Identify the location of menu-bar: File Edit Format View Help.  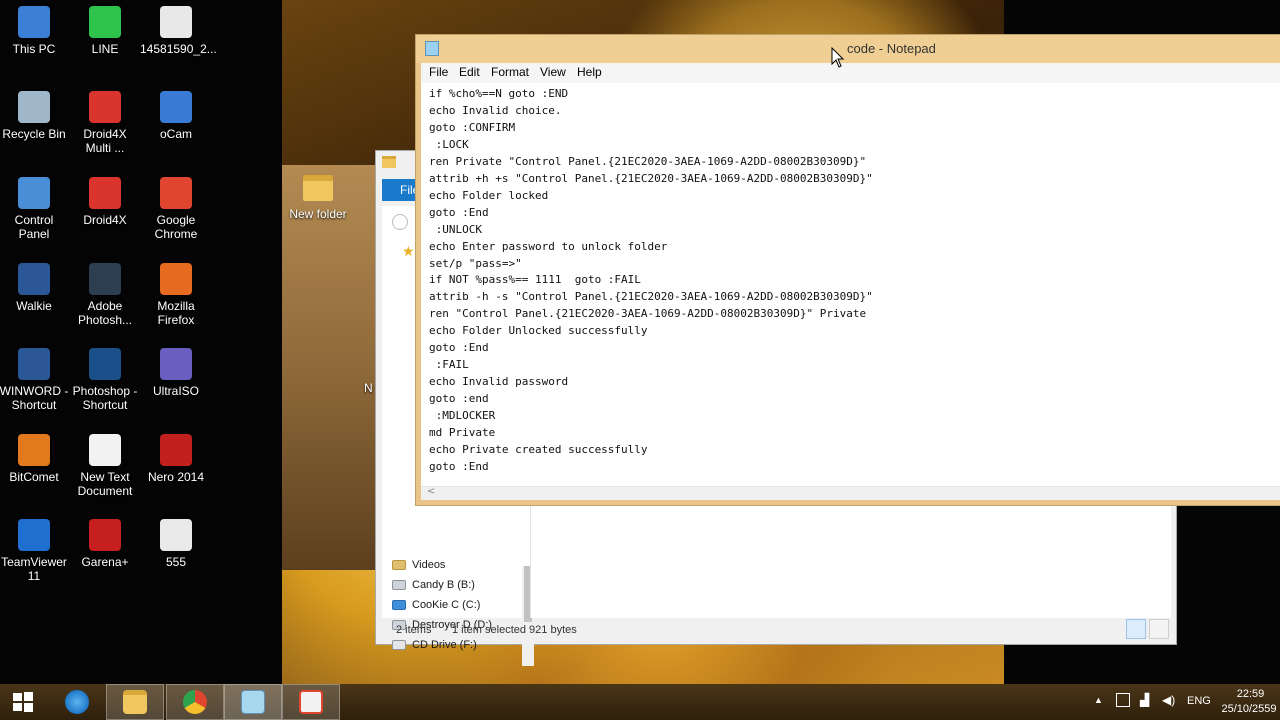
(850, 73).